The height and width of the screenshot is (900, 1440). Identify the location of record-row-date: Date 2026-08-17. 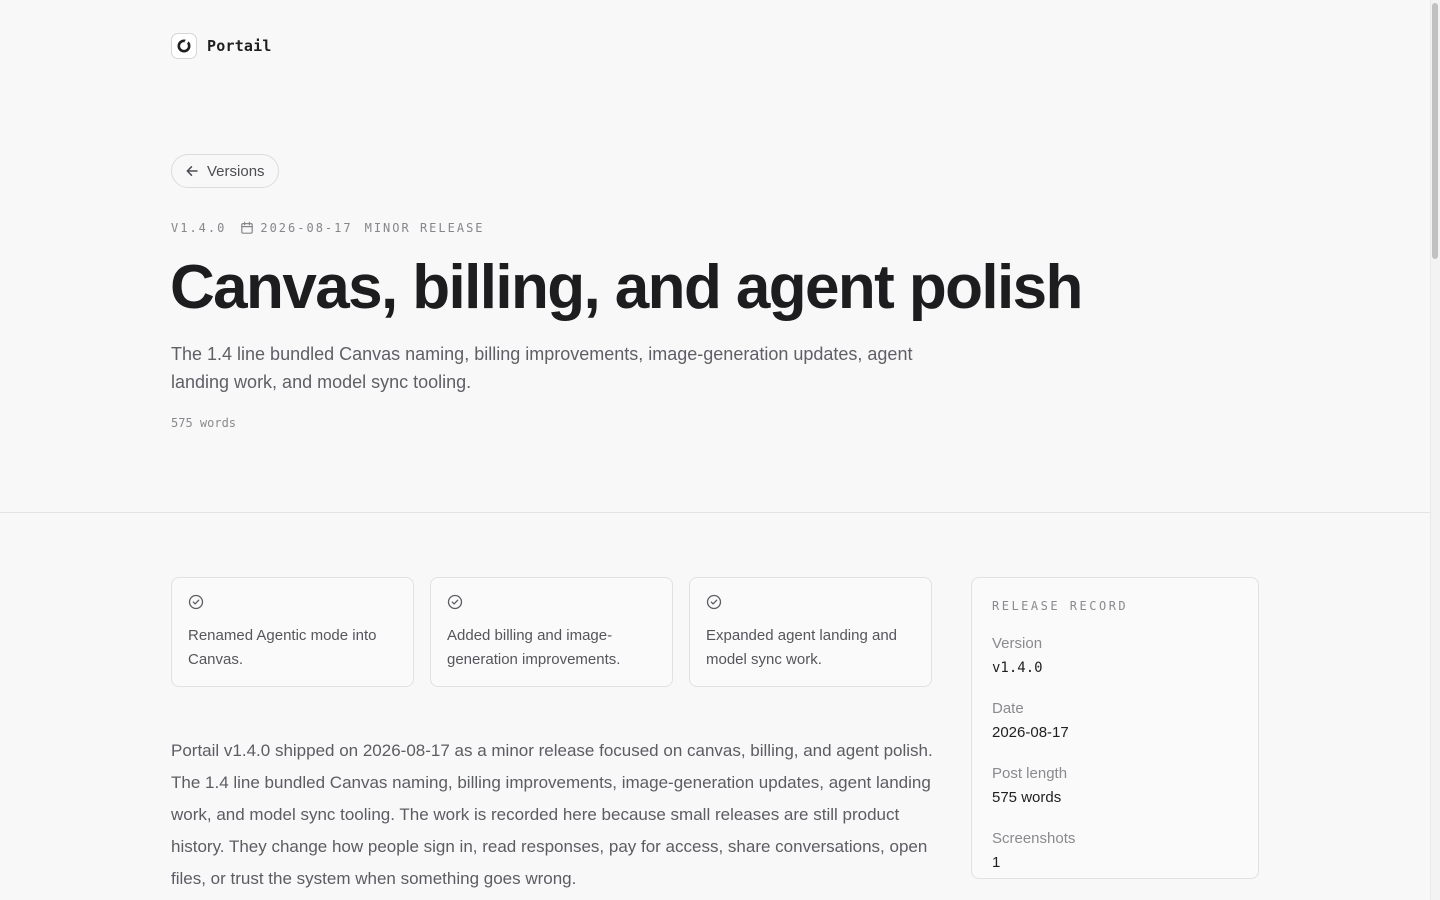
(1115, 721).